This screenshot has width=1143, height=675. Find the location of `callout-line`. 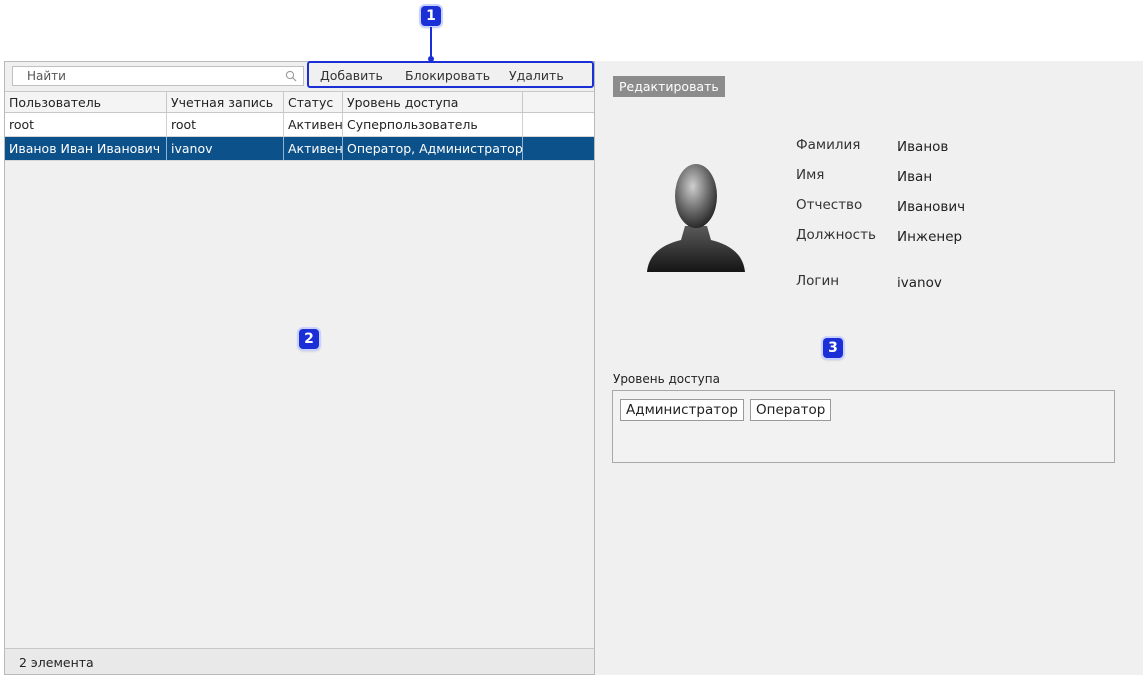

callout-line is located at coordinates (431, 42).